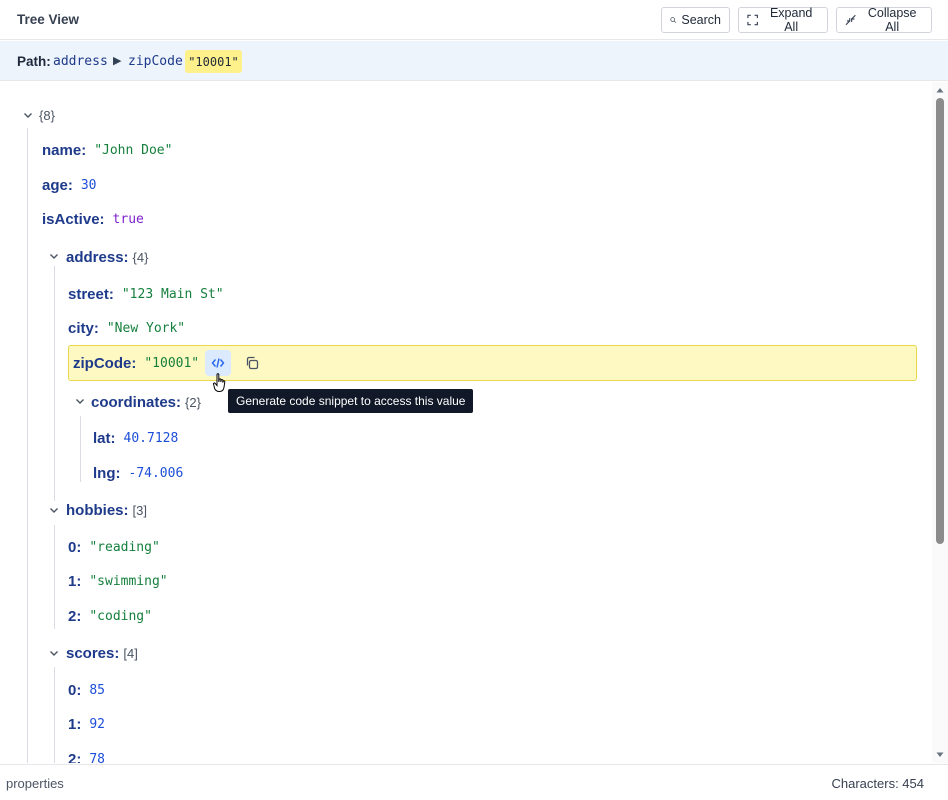  Describe the element at coordinates (701, 20) in the screenshot. I see `search-button-label: Search` at that location.